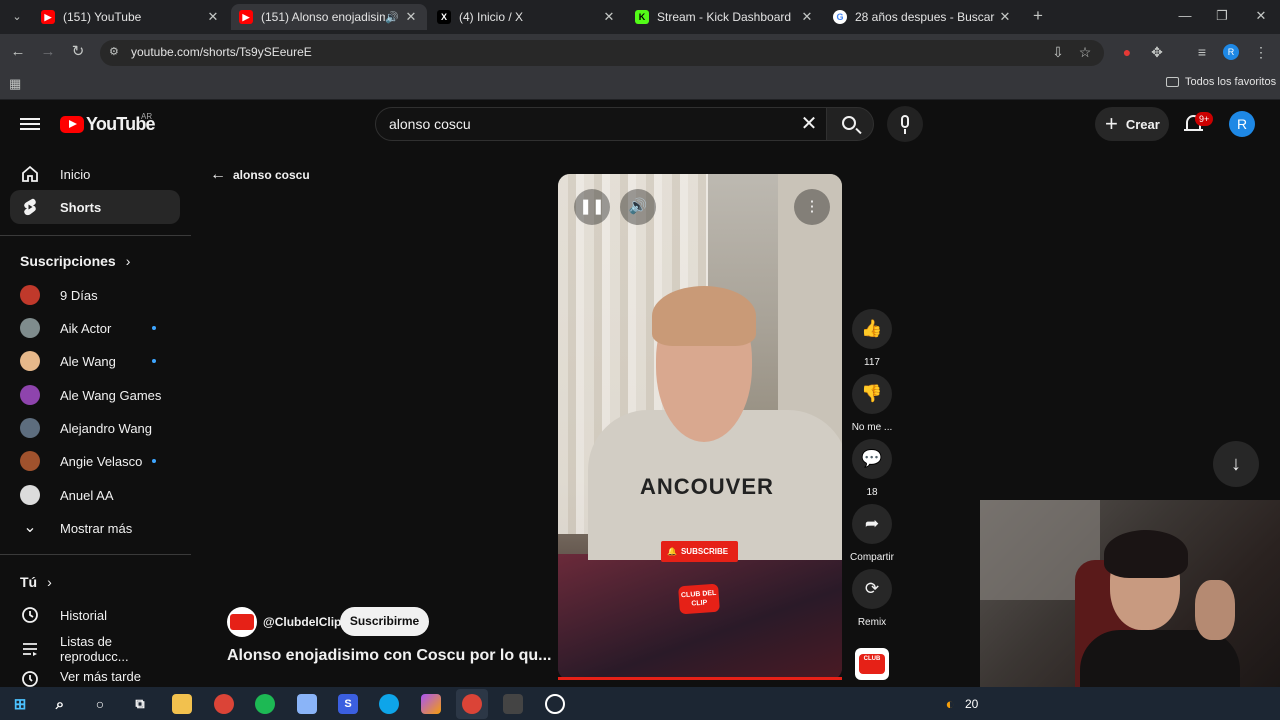 This screenshot has width=1280, height=720. Describe the element at coordinates (16, 84) in the screenshot. I see `apps-grid-icon: ▦` at that location.